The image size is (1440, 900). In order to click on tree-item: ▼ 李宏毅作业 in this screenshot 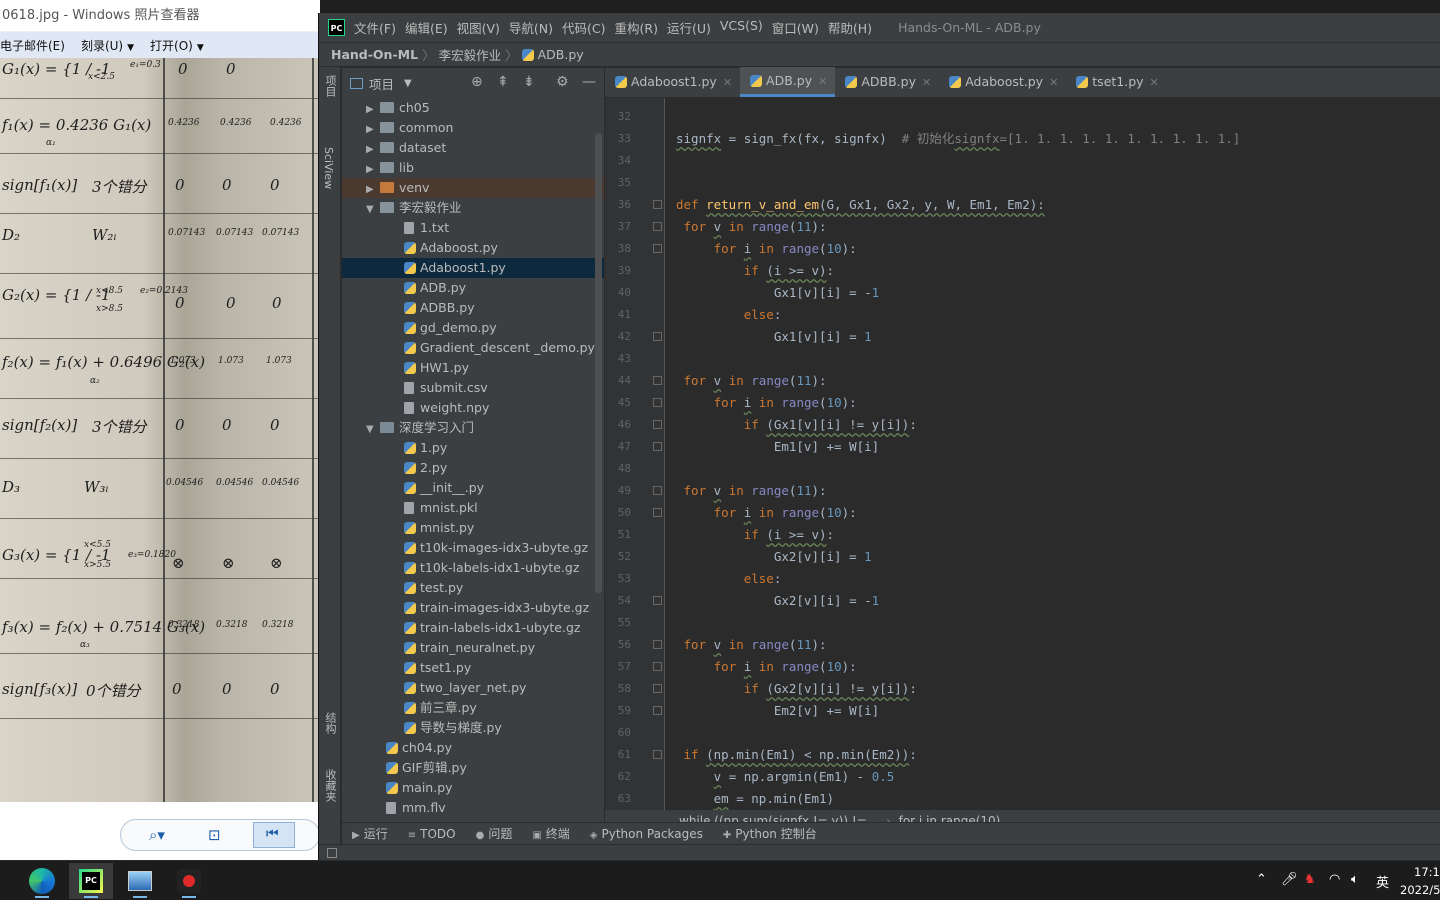, I will do `click(473, 208)`.